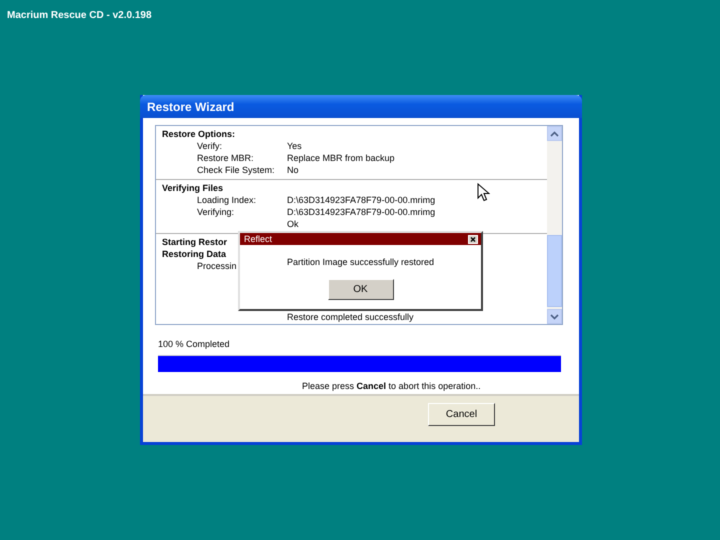 This screenshot has height=540, width=720. Describe the element at coordinates (294, 146) in the screenshot. I see `log-value: Yes` at that location.